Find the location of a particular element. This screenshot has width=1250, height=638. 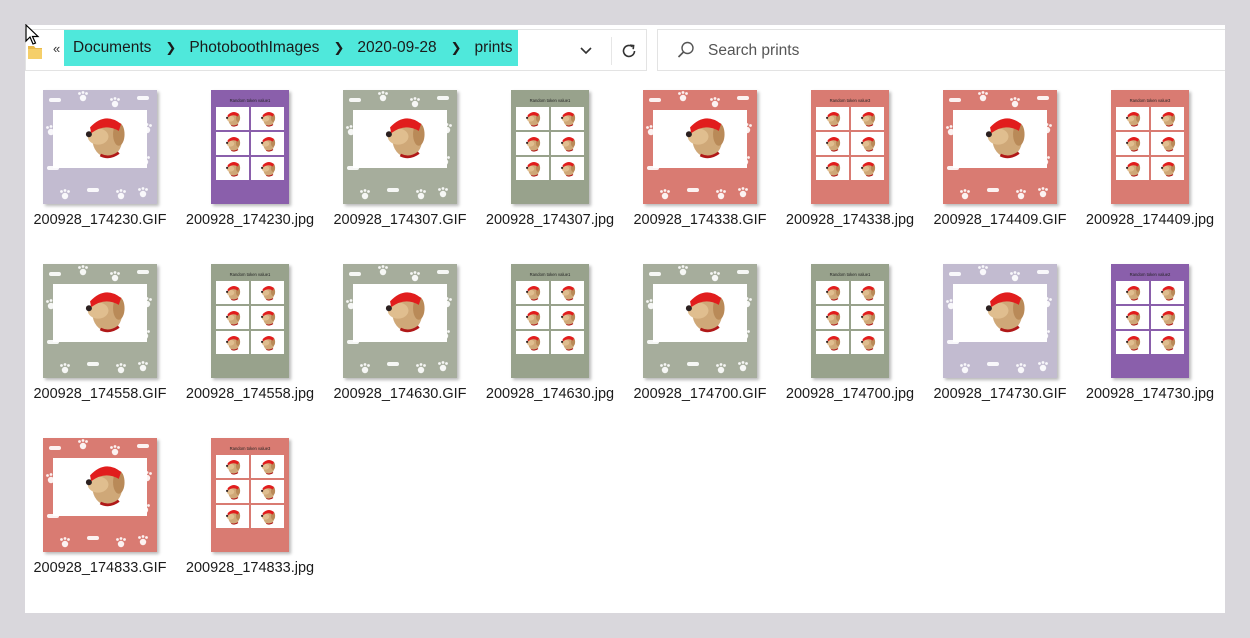

file-name: 200928_174338.jpg is located at coordinates (850, 220).